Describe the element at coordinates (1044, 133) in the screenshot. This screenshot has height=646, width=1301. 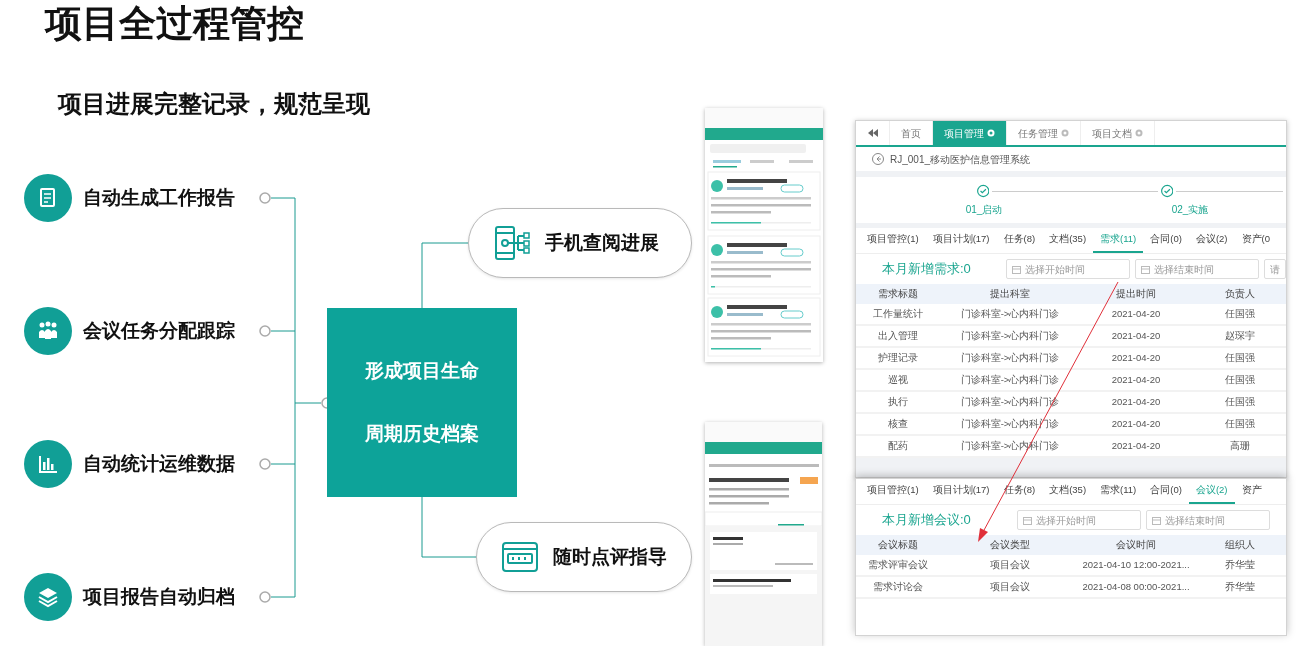
I see `app-tab: 任务管理` at that location.